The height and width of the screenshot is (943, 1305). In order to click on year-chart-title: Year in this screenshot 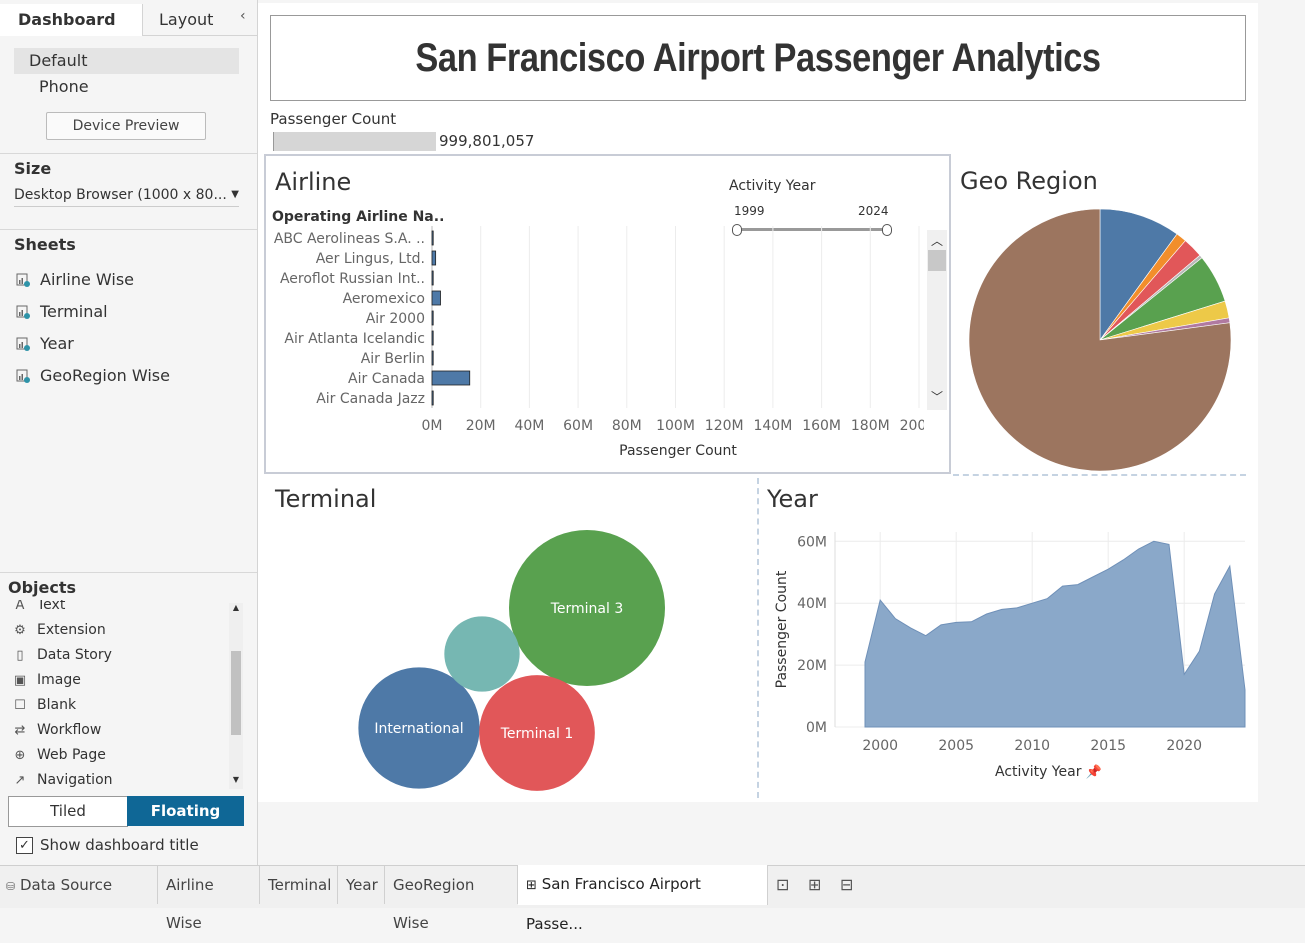, I will do `click(792, 499)`.